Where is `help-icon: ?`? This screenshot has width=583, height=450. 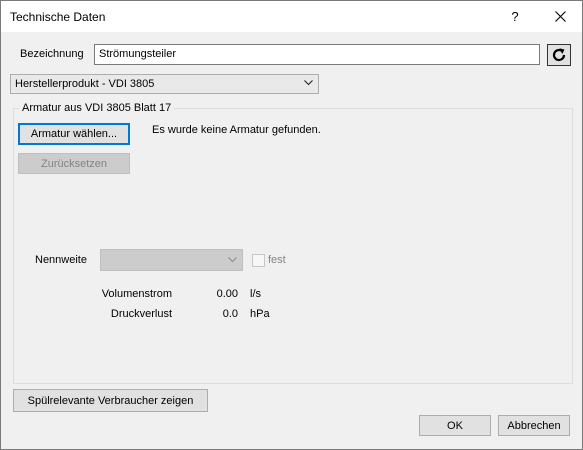
help-icon: ? is located at coordinates (515, 16).